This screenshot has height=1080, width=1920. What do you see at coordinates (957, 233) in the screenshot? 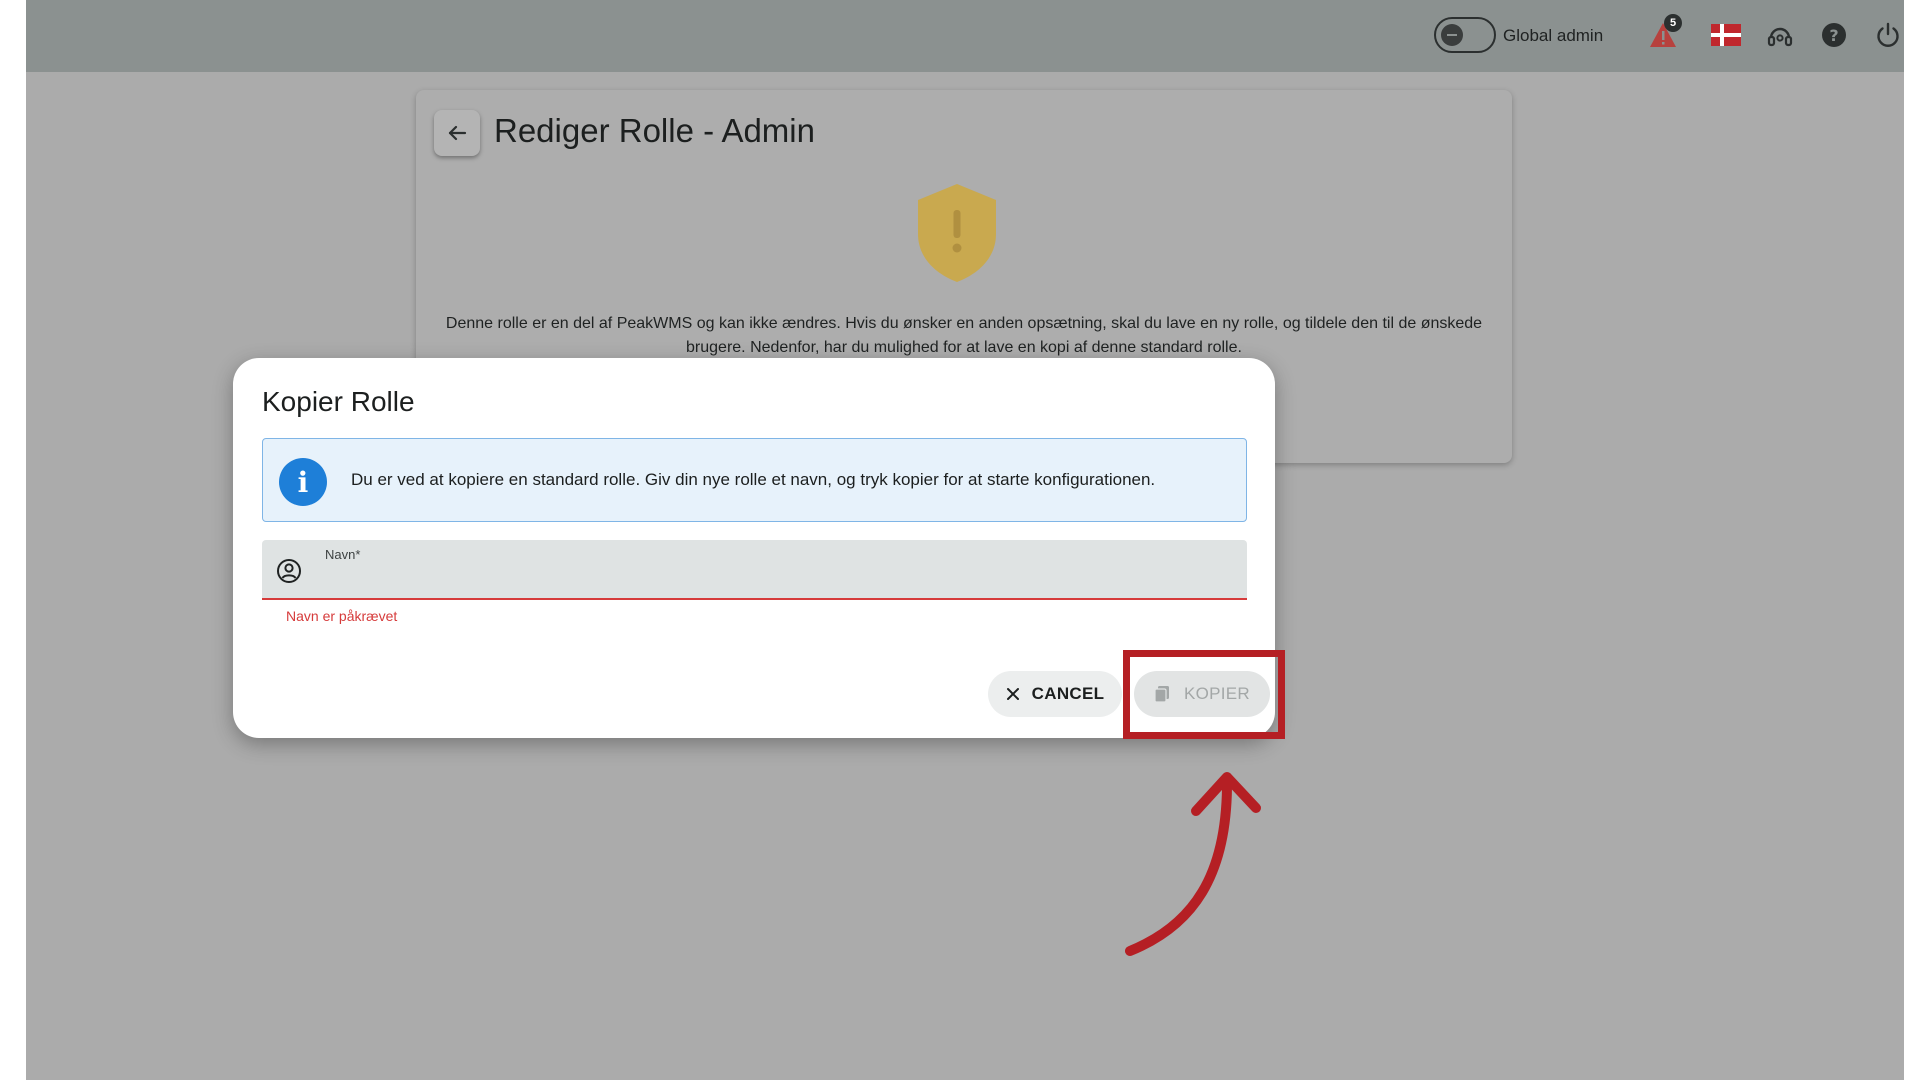
I see `shield-warning-icon` at bounding box center [957, 233].